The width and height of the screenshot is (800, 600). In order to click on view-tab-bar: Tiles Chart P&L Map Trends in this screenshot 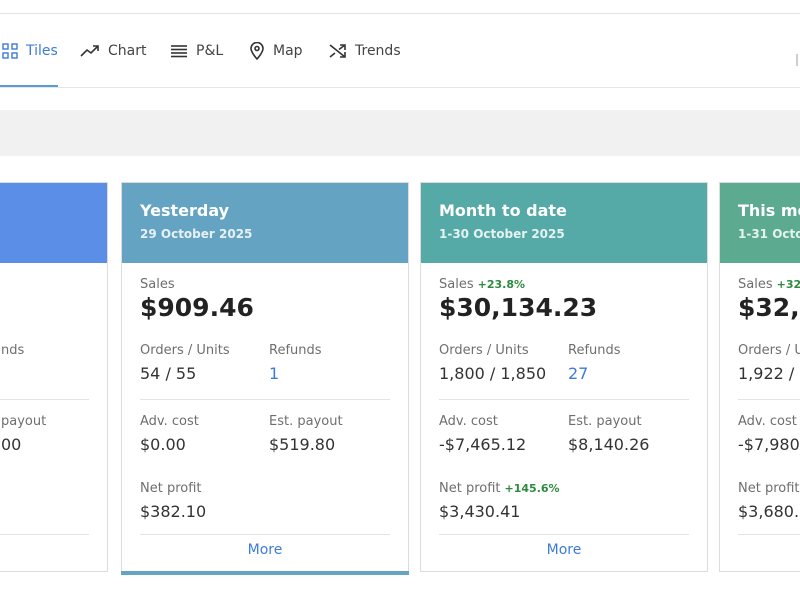, I will do `click(400, 51)`.